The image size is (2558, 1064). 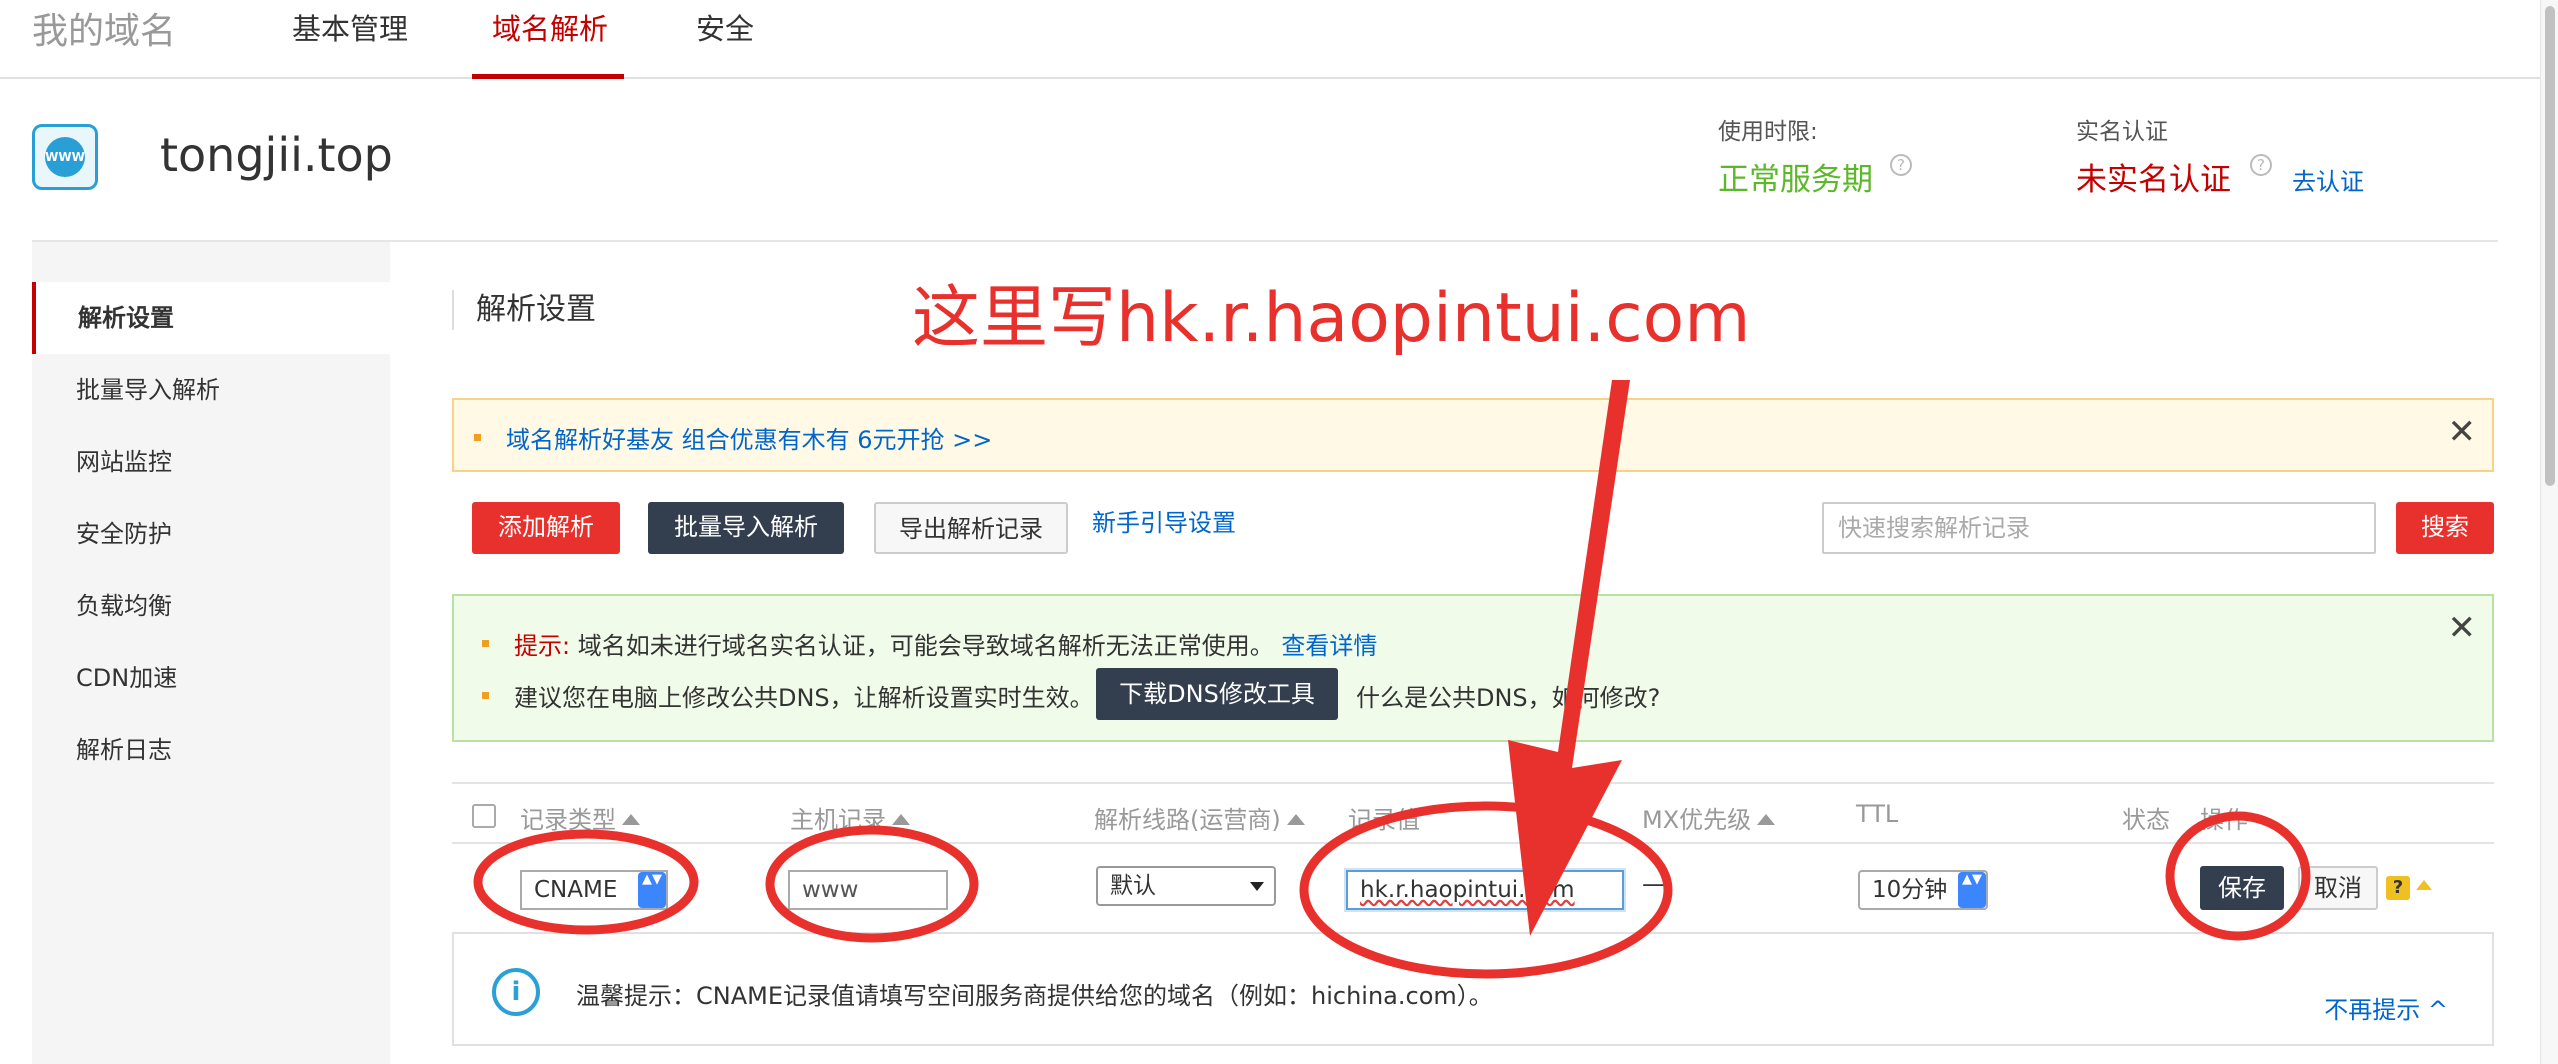 What do you see at coordinates (211, 534) in the screenshot?
I see `sidebar-item-security-protection: 安全防护` at bounding box center [211, 534].